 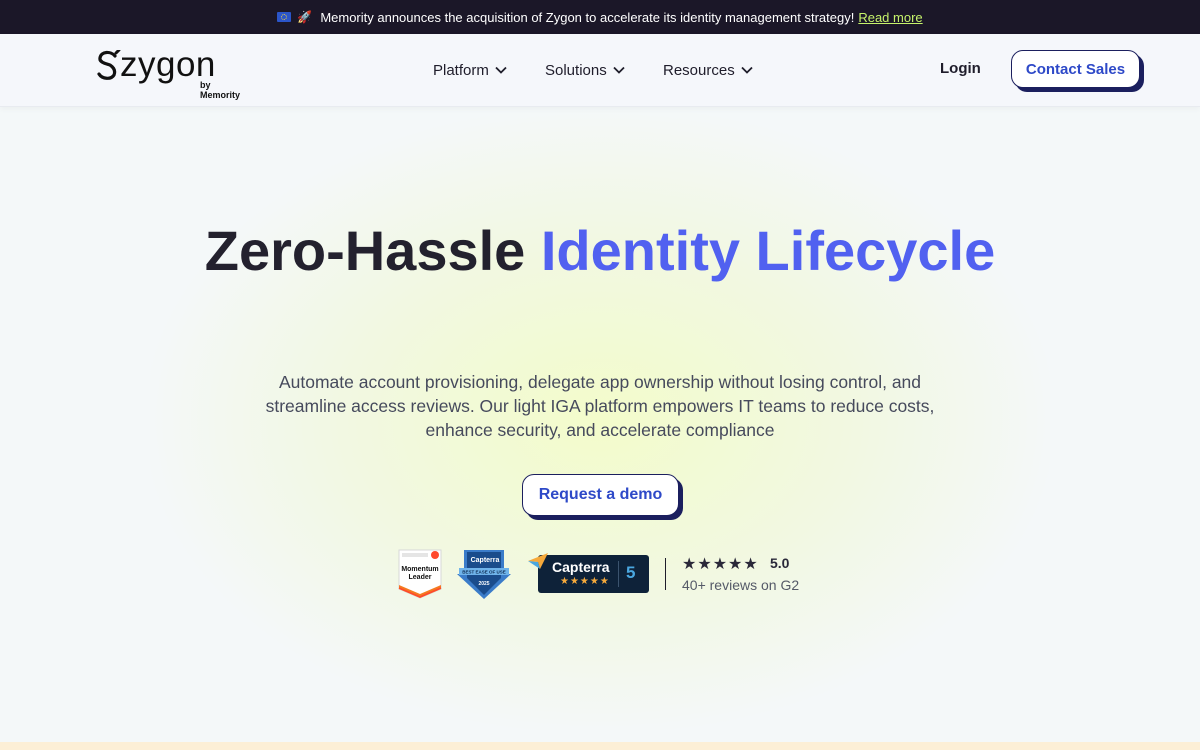 I want to click on request-demo-button: Request a demo, so click(x=600, y=495).